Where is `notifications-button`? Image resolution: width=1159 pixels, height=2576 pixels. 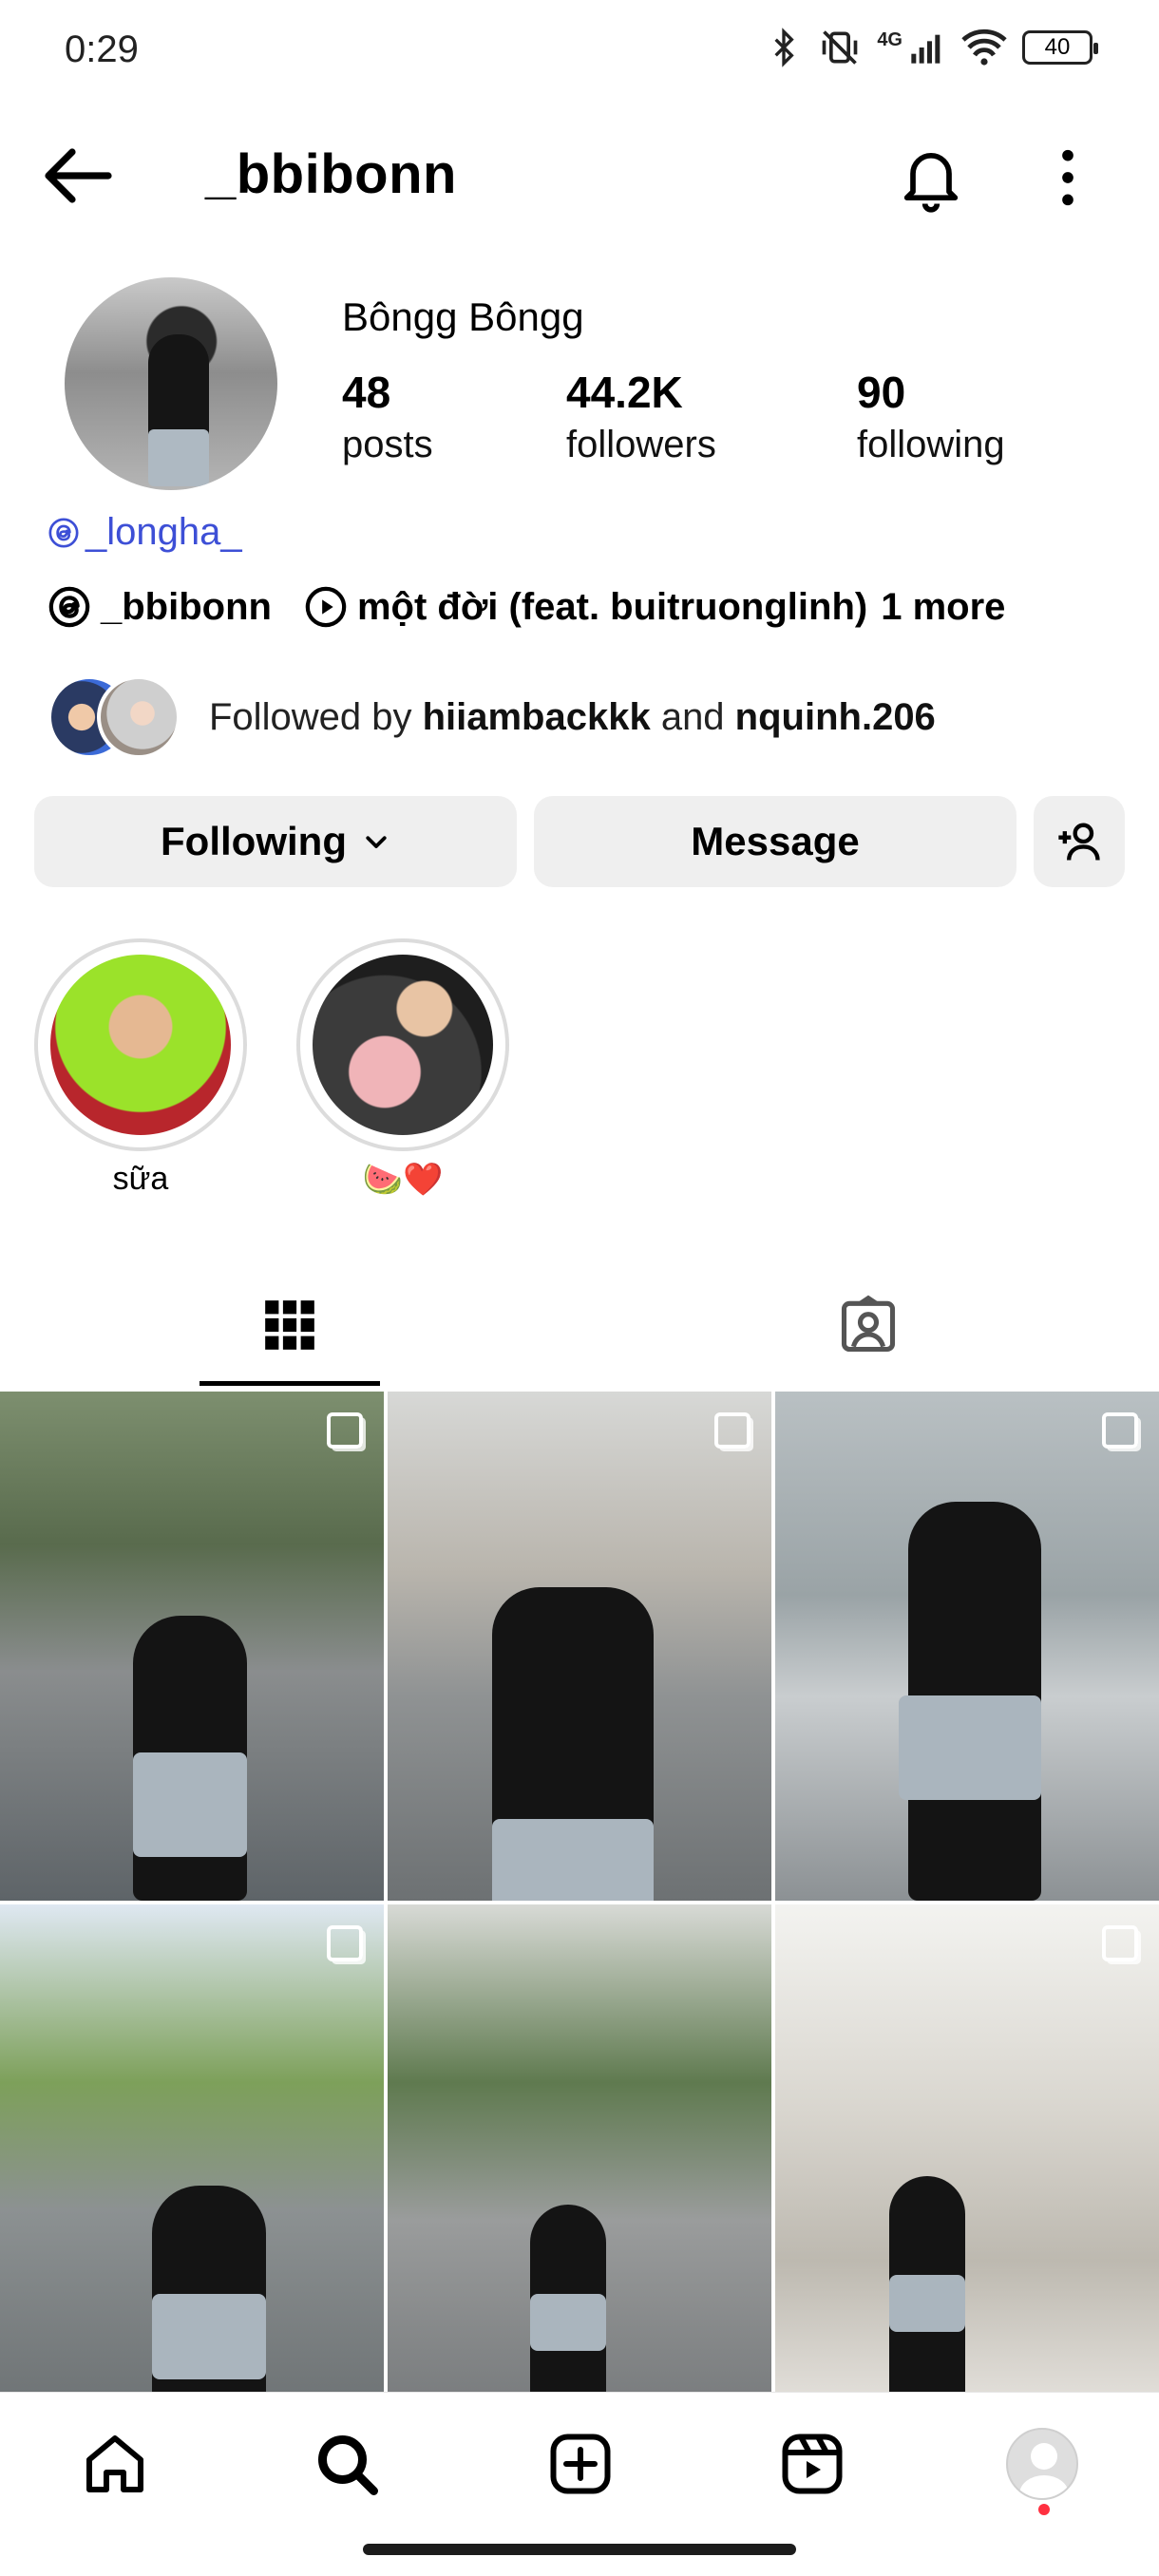
notifications-button is located at coordinates (931, 177).